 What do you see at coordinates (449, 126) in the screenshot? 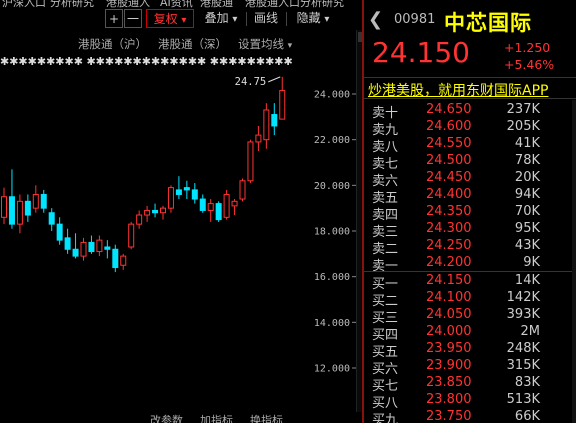
I see `ask-price: 24.600` at bounding box center [449, 126].